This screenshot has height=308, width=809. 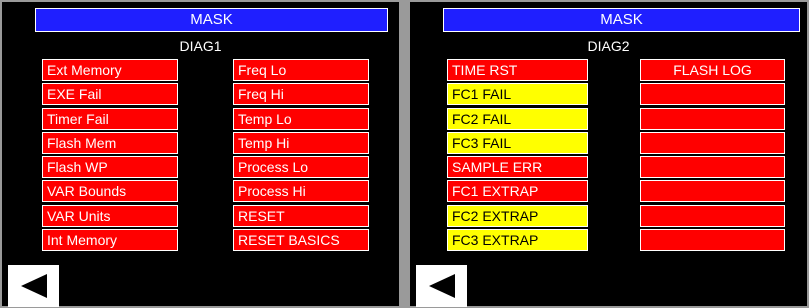 What do you see at coordinates (110, 70) in the screenshot?
I see `ext-memory-button: Ext Memory` at bounding box center [110, 70].